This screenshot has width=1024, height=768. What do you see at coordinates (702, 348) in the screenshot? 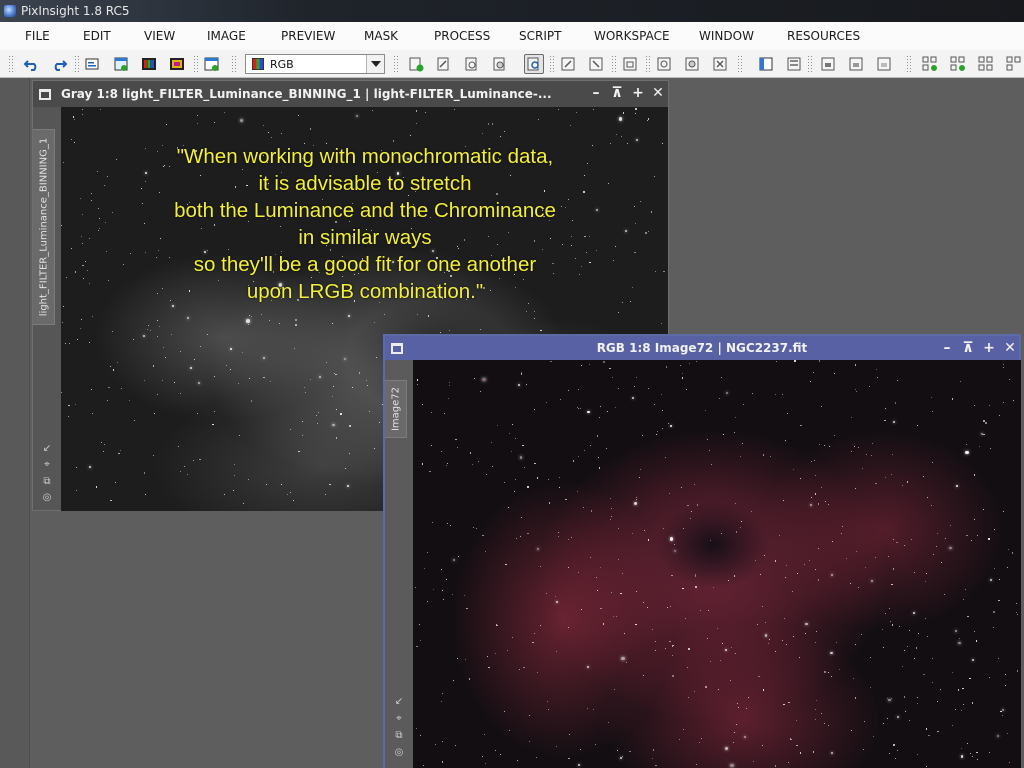
I see `window-title-bar: RGB 1:8 Image72 | NGC2237.fit – ⊼ + ✕` at bounding box center [702, 348].